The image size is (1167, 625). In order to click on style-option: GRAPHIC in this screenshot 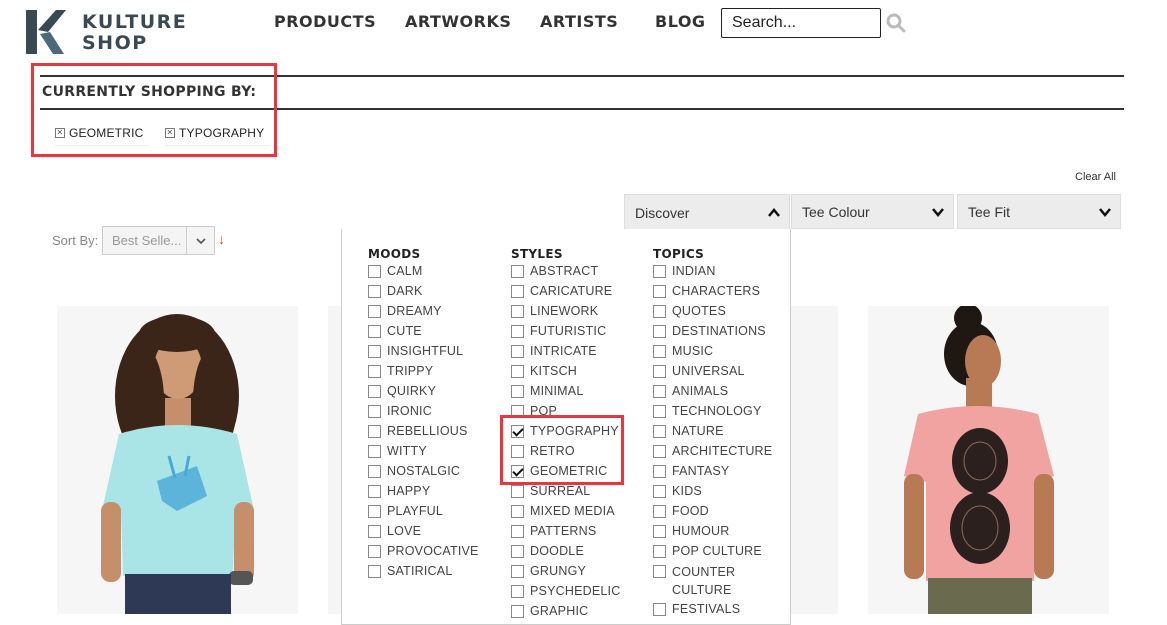, I will do `click(565, 614)`.